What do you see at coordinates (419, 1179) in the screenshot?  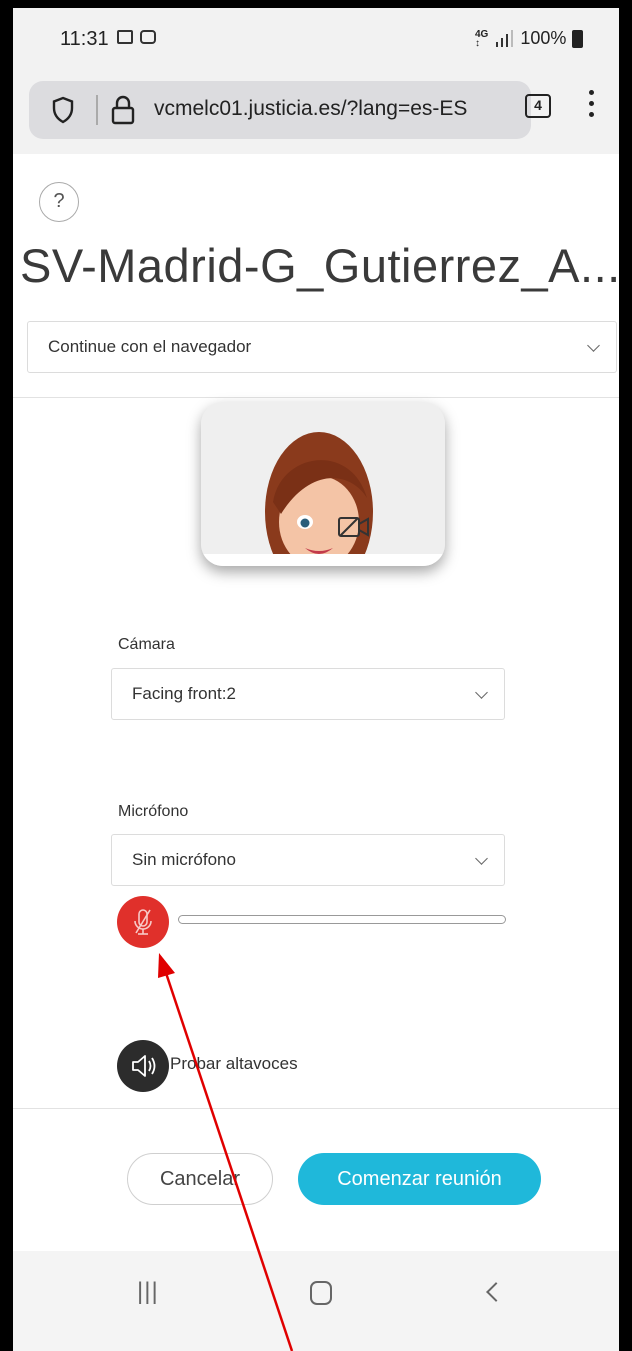 I see `start-meeting-button: Comenzar reunión` at bounding box center [419, 1179].